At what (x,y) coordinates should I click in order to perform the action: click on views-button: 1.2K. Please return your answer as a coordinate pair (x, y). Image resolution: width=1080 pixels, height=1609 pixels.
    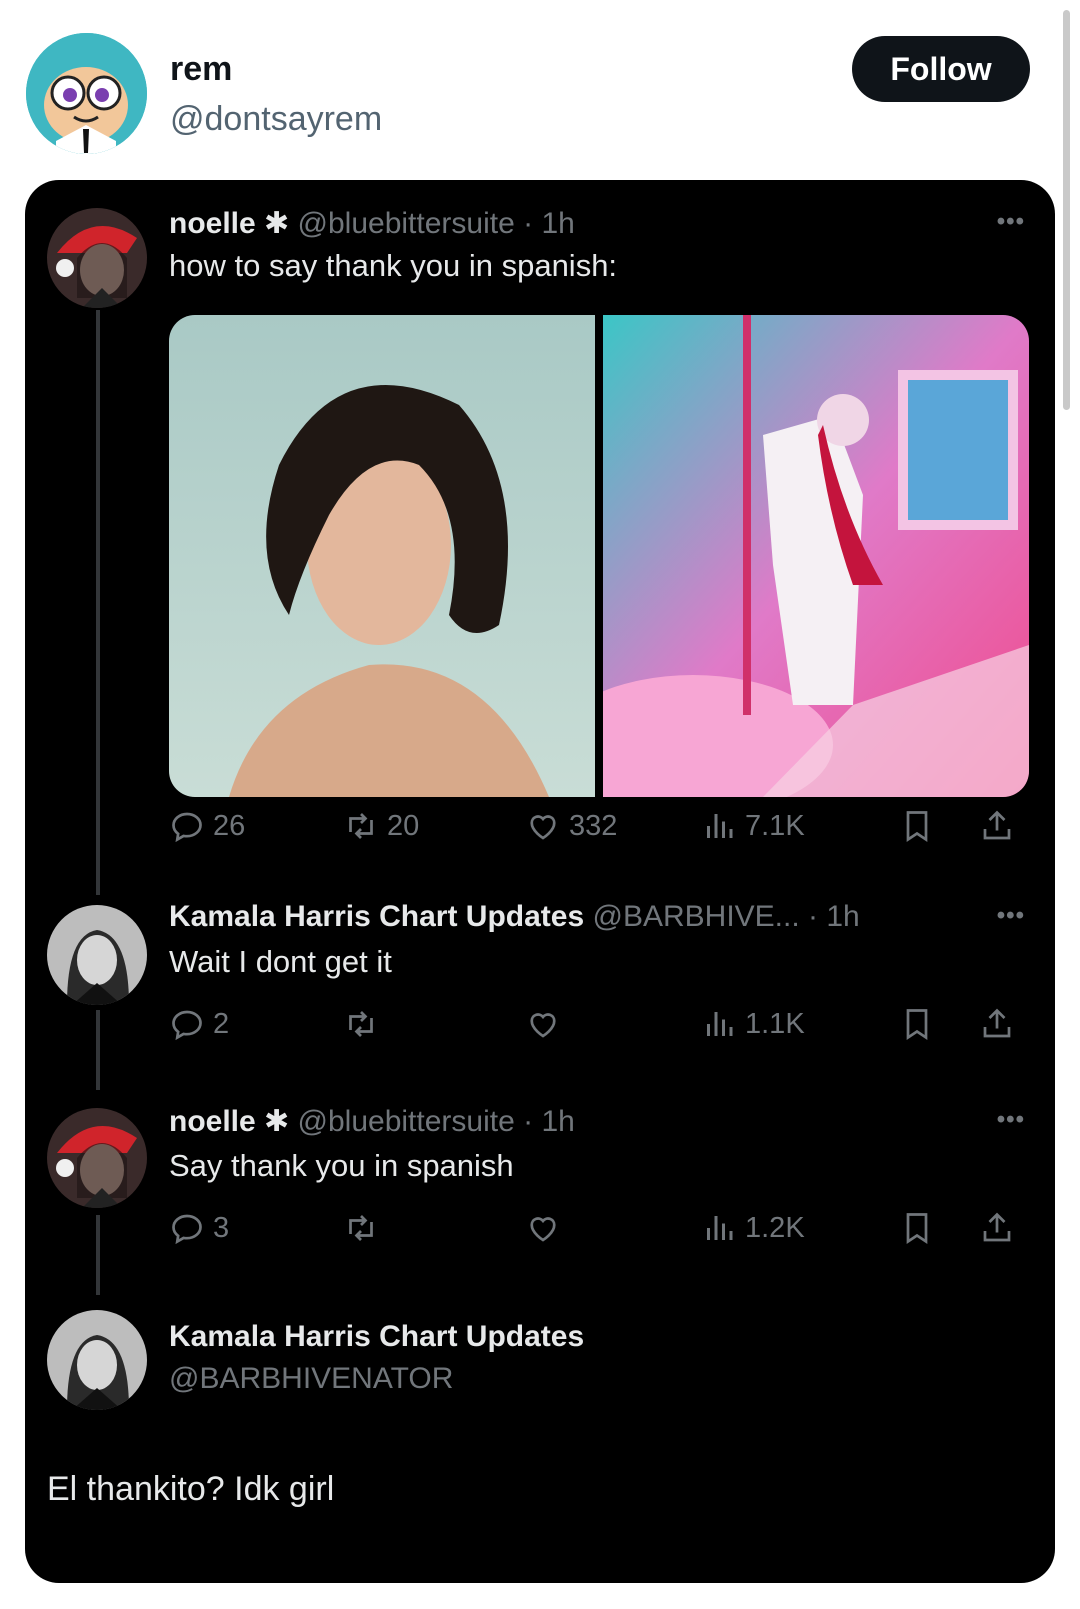
    Looking at the image, I should click on (753, 1228).